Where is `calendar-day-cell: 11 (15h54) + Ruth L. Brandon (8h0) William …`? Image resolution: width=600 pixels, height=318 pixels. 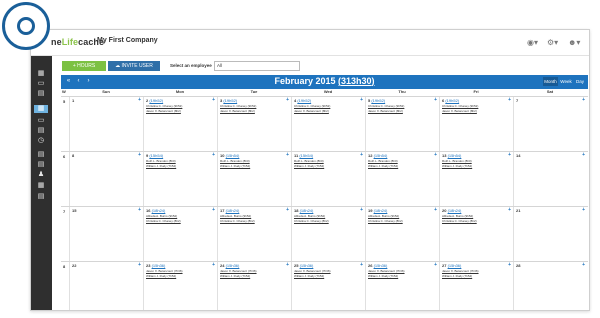 calendar-day-cell: 11 (15h54) + Ruth L. Brandon (8h0) William … is located at coordinates (328, 179).